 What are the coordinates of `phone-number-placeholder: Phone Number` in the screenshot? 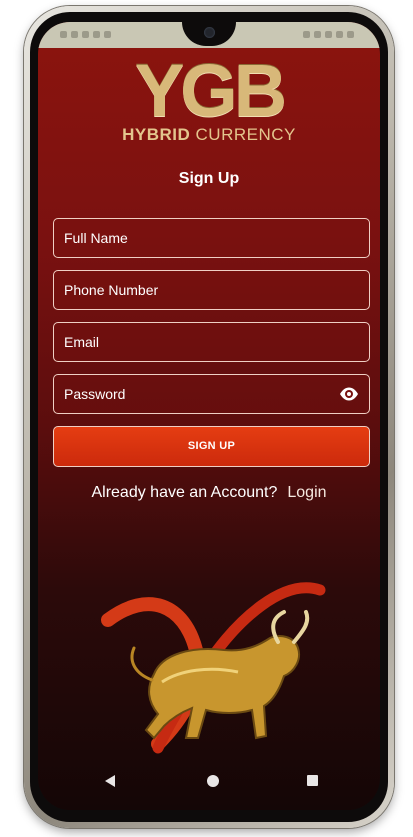 It's located at (111, 290).